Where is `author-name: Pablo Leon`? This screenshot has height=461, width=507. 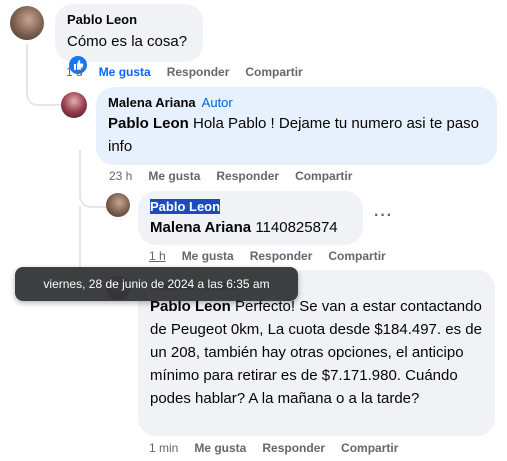
author-name: Pablo Leon is located at coordinates (185, 206).